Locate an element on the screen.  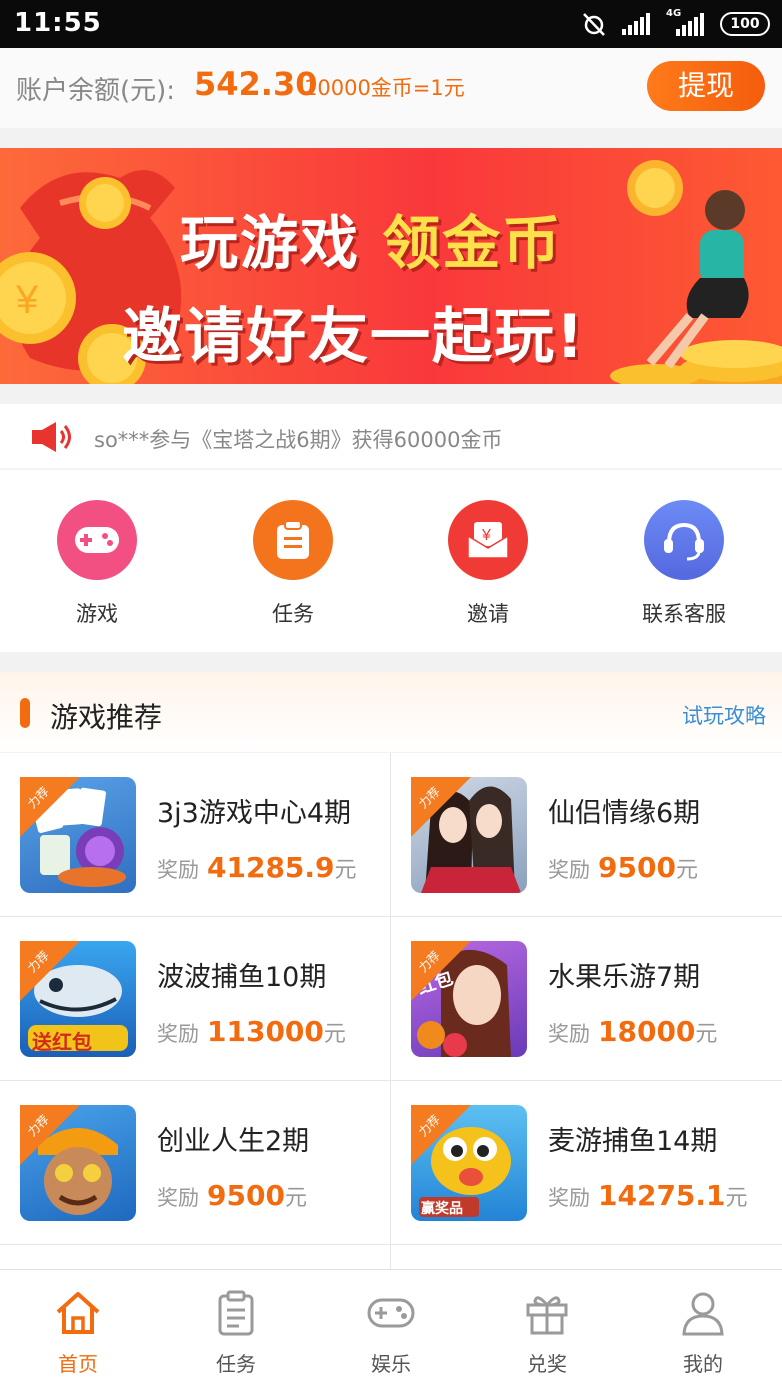
quick-item-label: 联系客服 is located at coordinates (684, 614).